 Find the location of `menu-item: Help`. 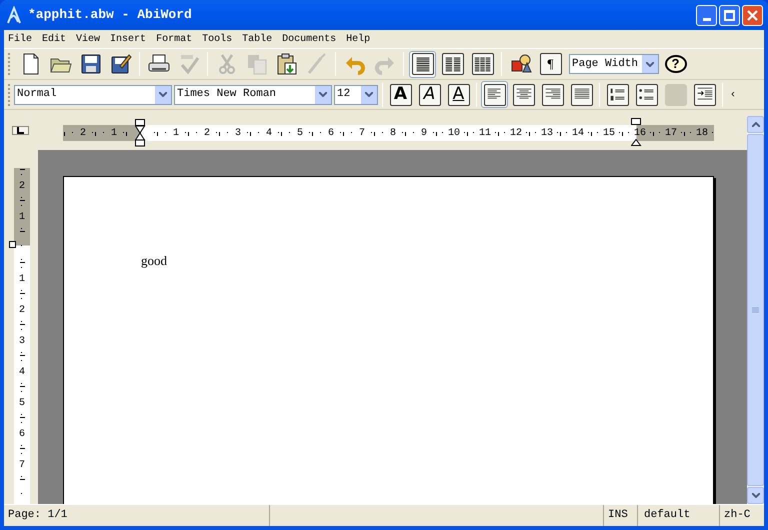

menu-item: Help is located at coordinates (358, 39).